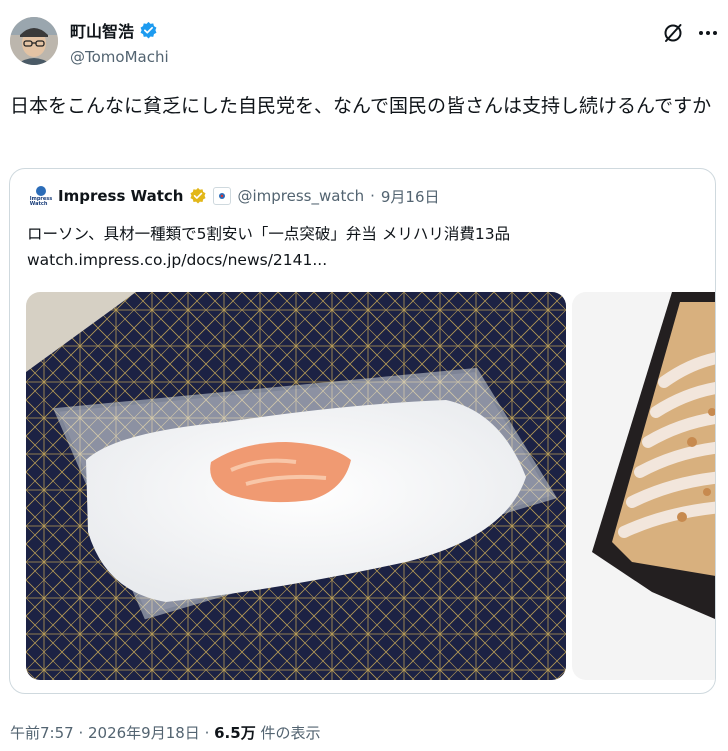  Describe the element at coordinates (198, 195) in the screenshot. I see `verified-gold-badge-icon` at that location.